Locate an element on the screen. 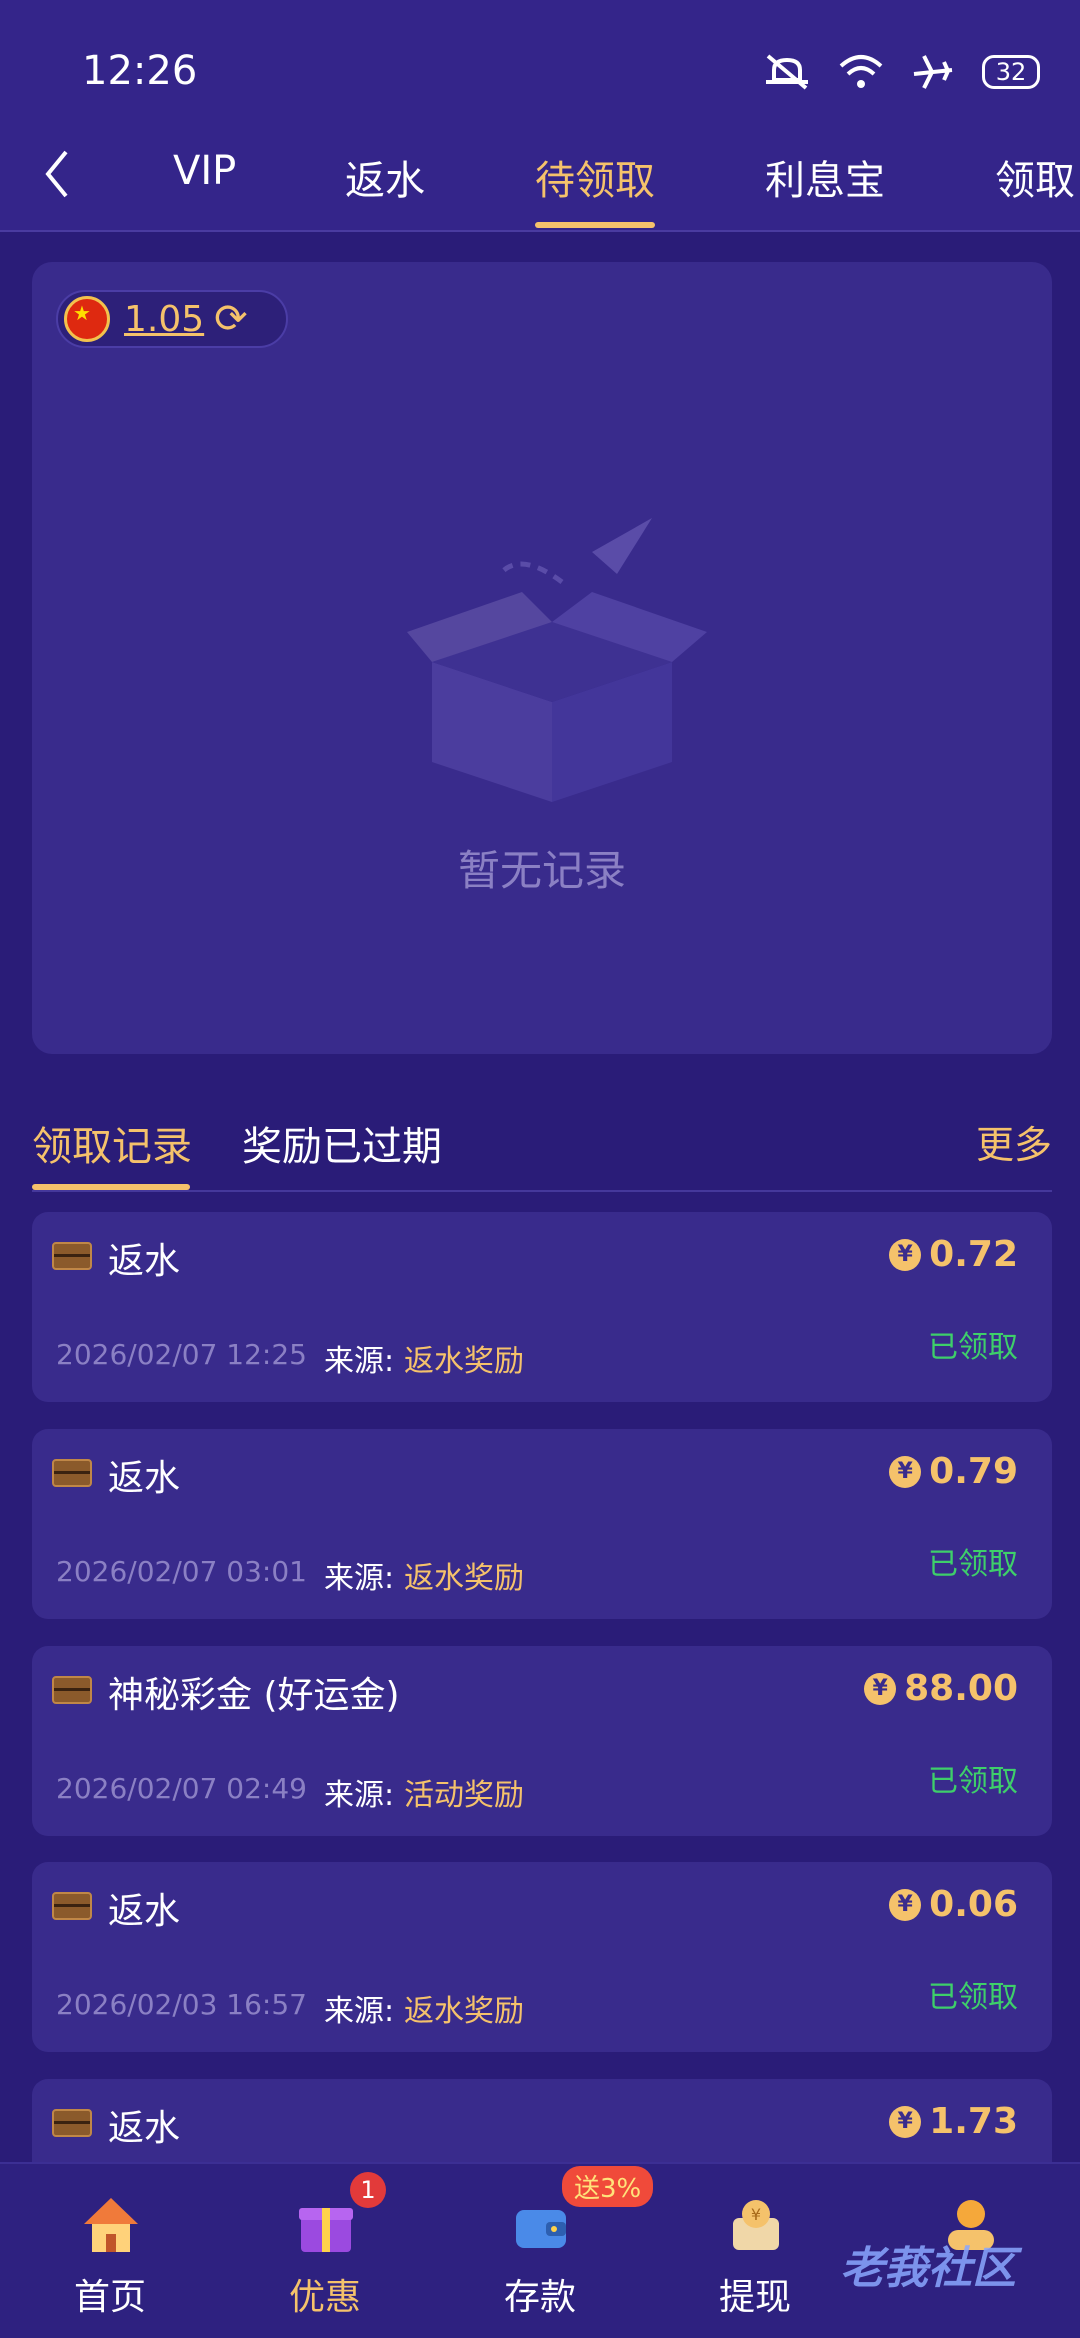 The width and height of the screenshot is (1080, 2338). china-flag-icon is located at coordinates (87, 319).